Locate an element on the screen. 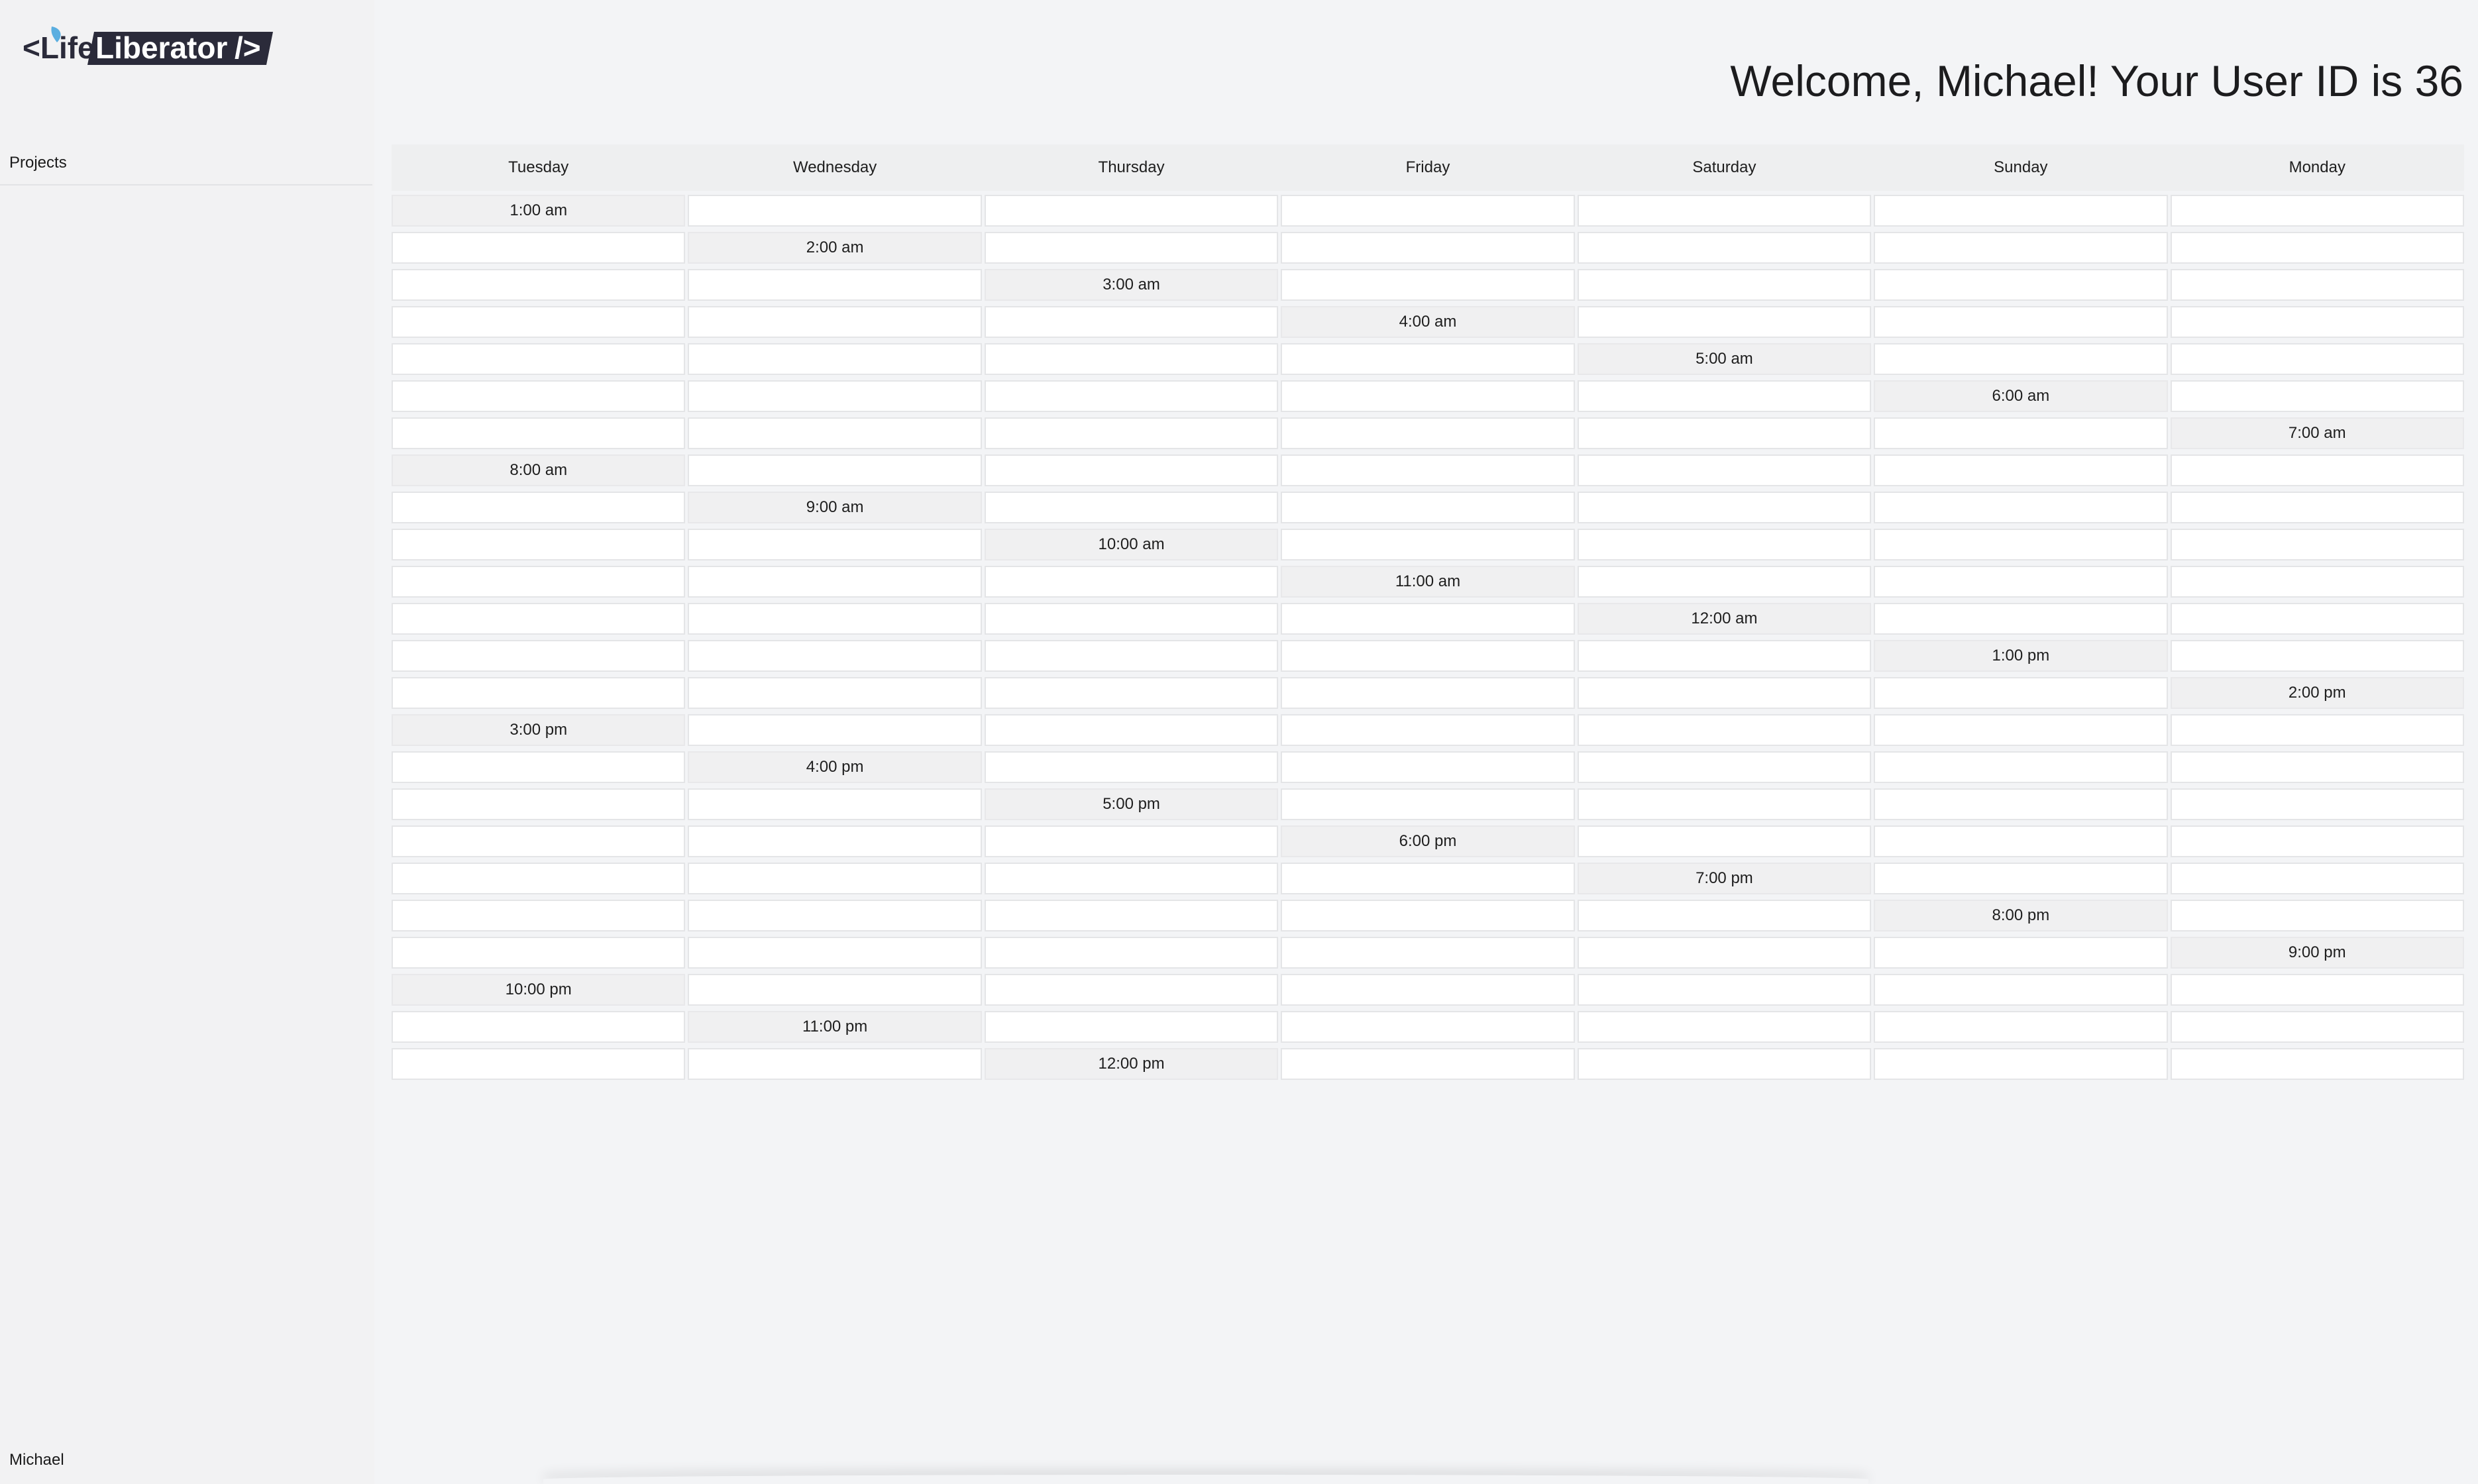 This screenshot has height=1484, width=2478. time-slot: 12:00 pm is located at coordinates (1131, 1064).